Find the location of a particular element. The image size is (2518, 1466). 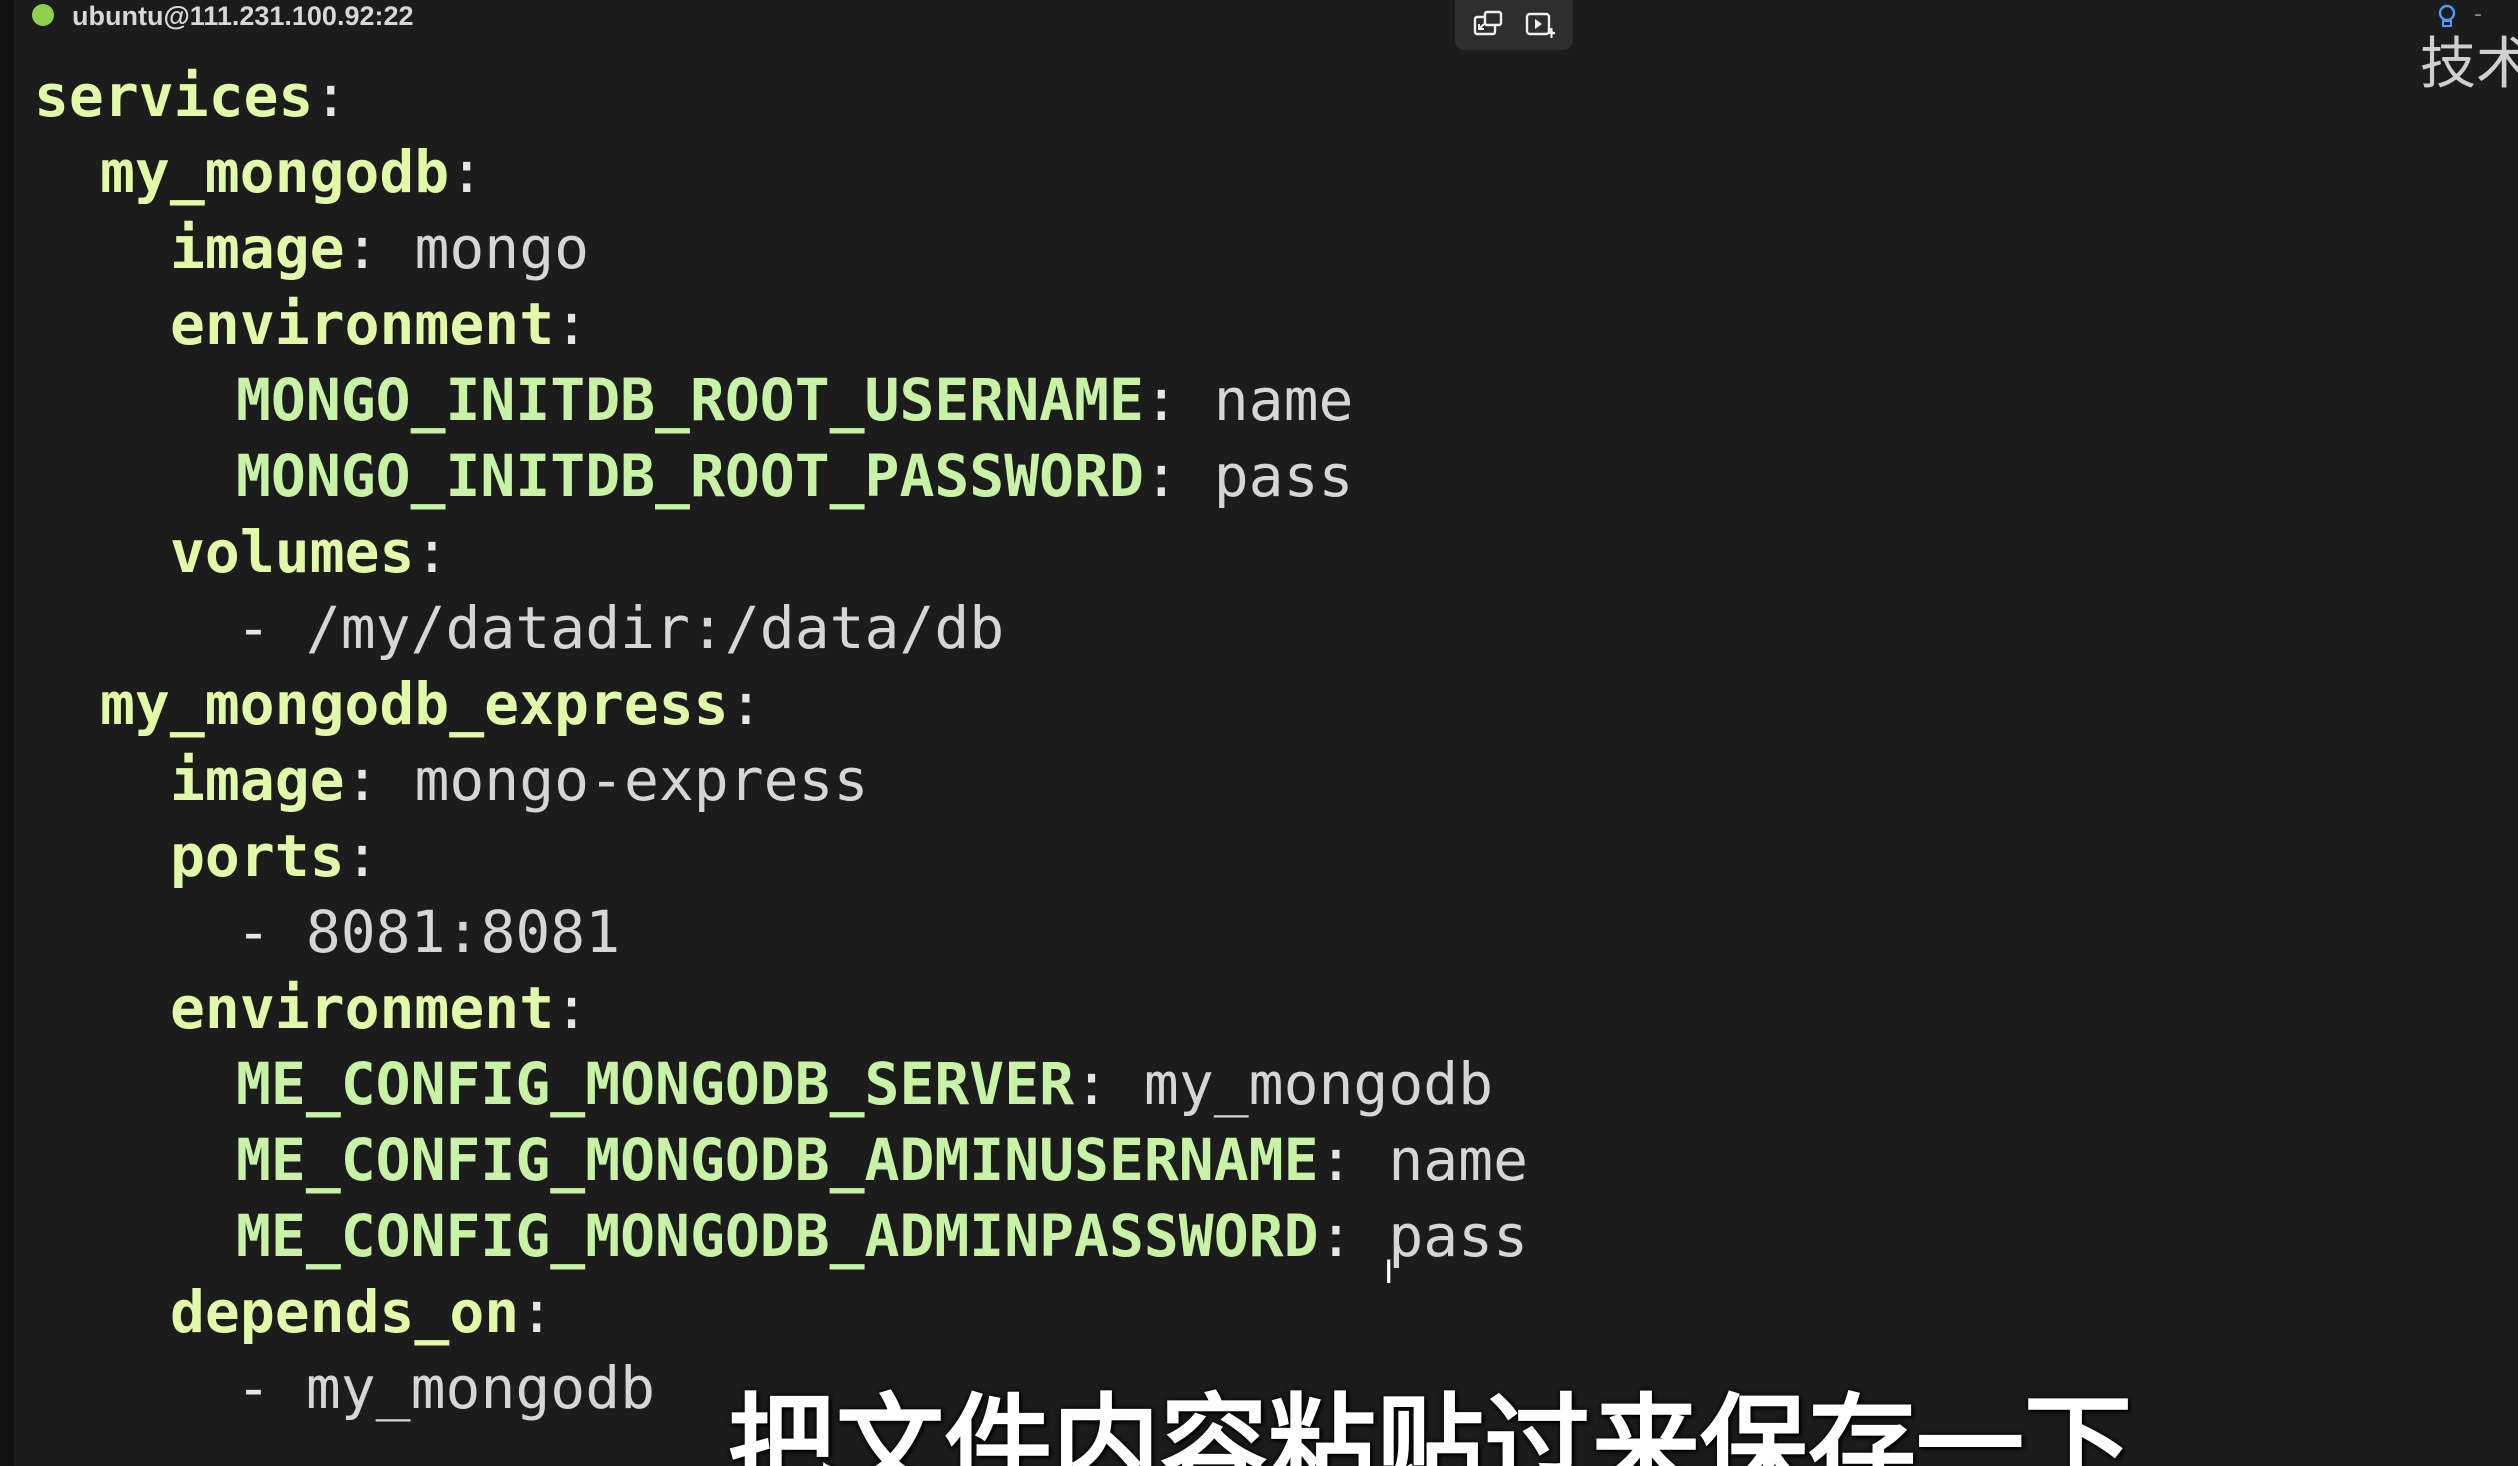

code-line: ME_CONFIG_MONGODB_ADMINPASSWORD: pass is located at coordinates (882, 1236).